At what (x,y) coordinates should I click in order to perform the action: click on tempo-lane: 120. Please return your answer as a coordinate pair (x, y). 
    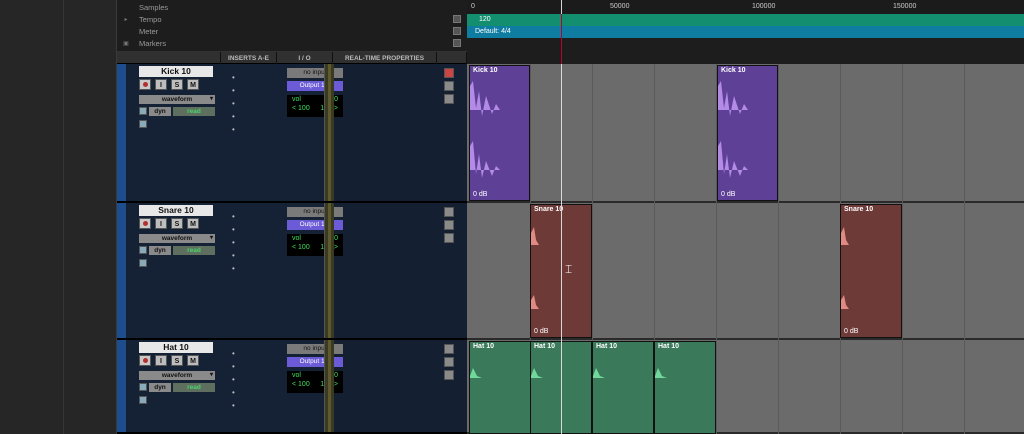
    Looking at the image, I should click on (745, 20).